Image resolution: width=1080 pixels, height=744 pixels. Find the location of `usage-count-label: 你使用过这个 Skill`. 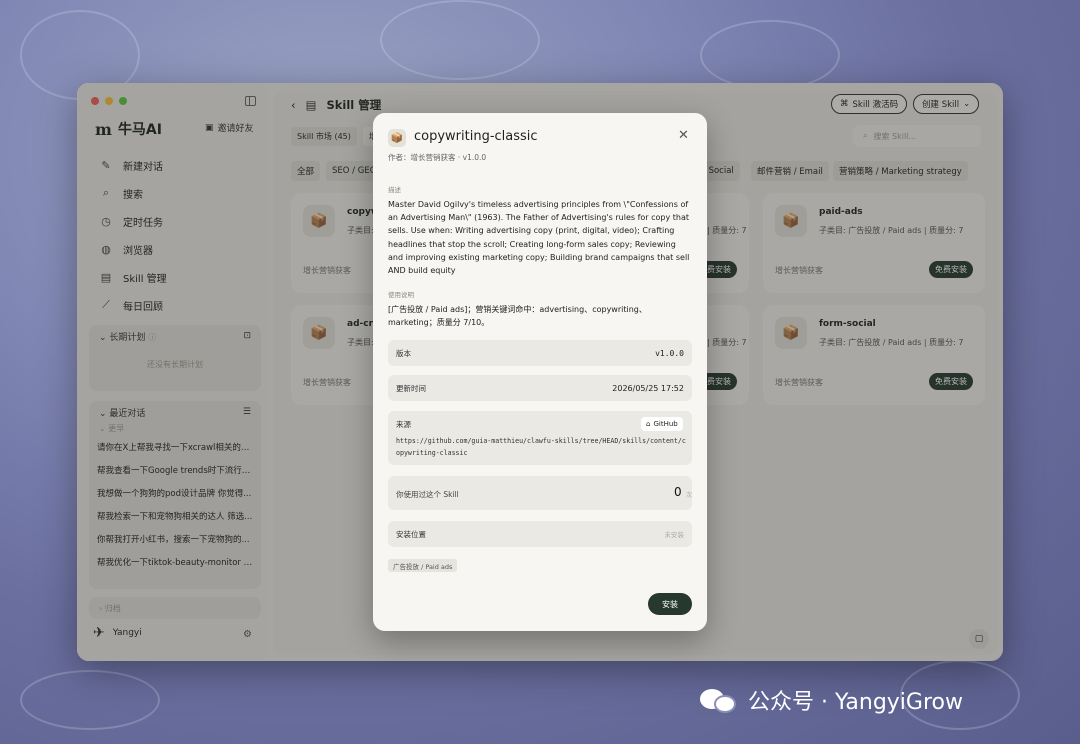

usage-count-label: 你使用过这个 Skill is located at coordinates (427, 494).